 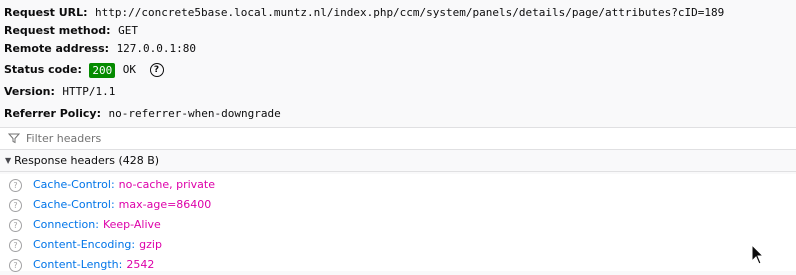 What do you see at coordinates (398, 205) in the screenshot?
I see `header-row: ? Cache-Control: max-age=86400` at bounding box center [398, 205].